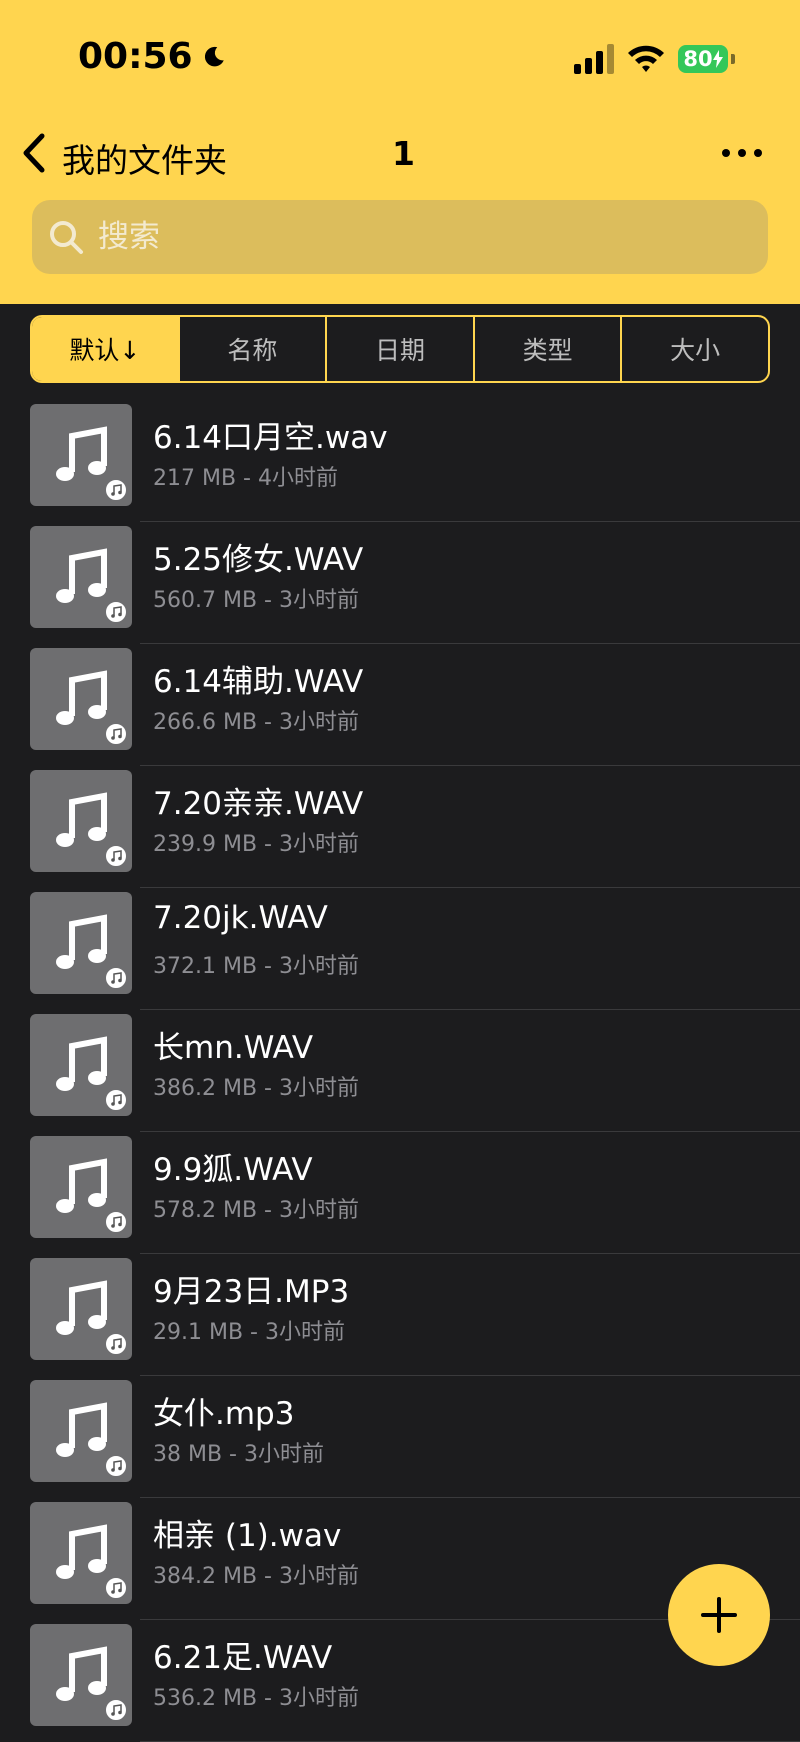 This screenshot has width=800, height=1742. Describe the element at coordinates (106, 349) in the screenshot. I see `tab-default: 默认↓` at that location.